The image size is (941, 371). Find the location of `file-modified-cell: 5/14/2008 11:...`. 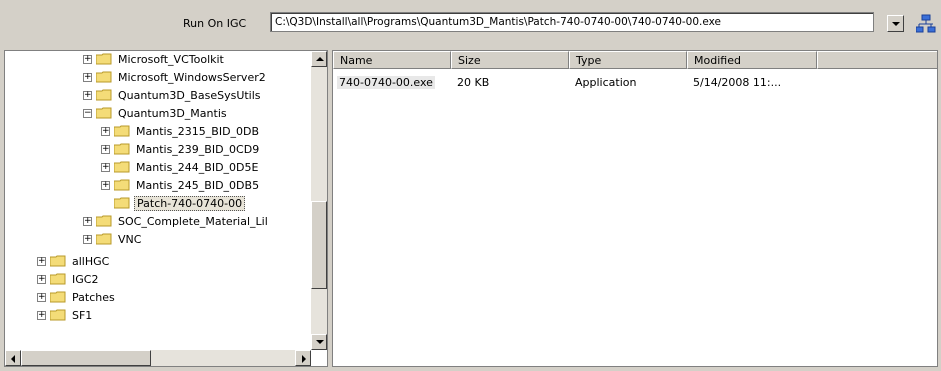

file-modified-cell: 5/14/2008 11:... is located at coordinates (737, 82).